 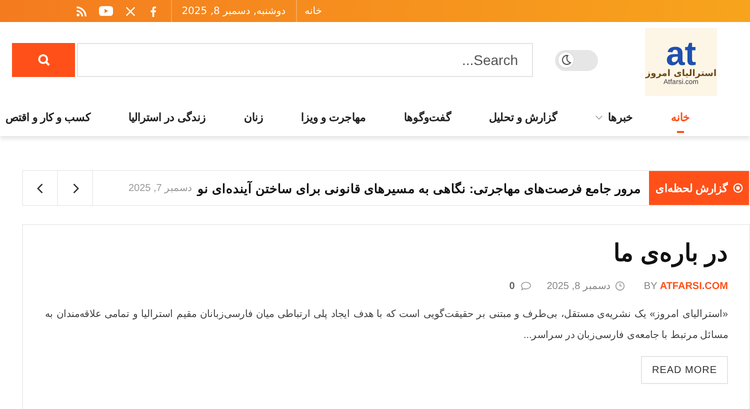 What do you see at coordinates (699, 188) in the screenshot?
I see `breaking-news-label: گزارش لحظه‌ای` at bounding box center [699, 188].